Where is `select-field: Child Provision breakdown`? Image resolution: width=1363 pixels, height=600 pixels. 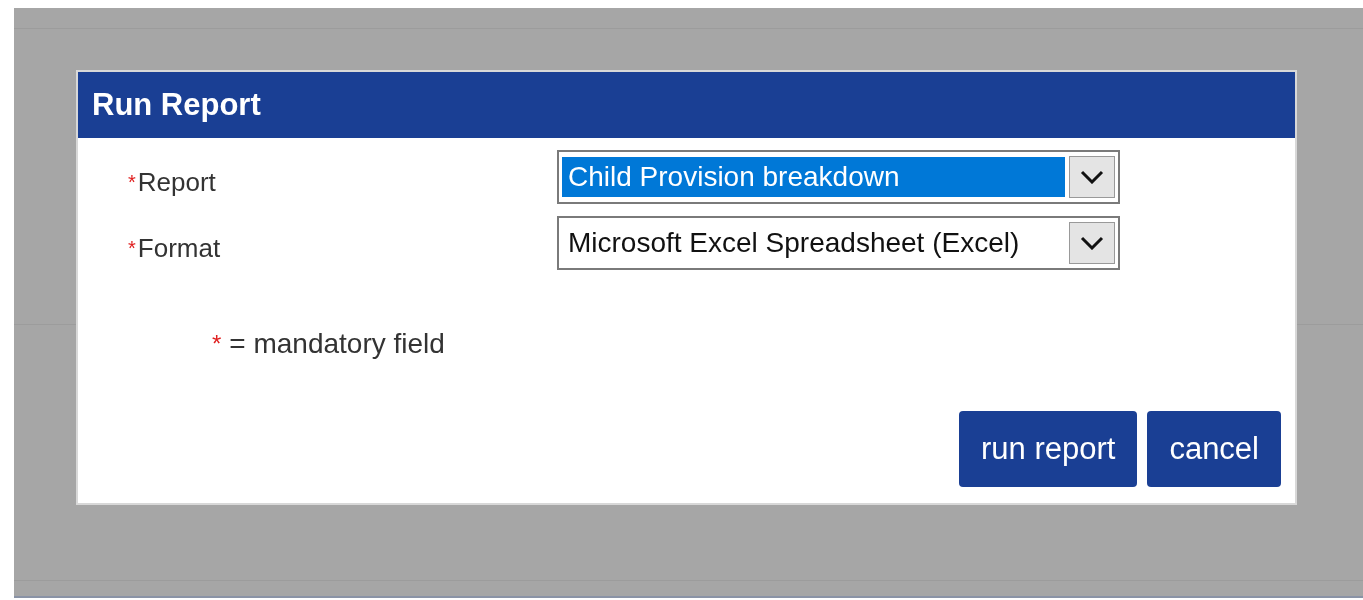
select-field: Child Provision breakdown is located at coordinates (838, 177).